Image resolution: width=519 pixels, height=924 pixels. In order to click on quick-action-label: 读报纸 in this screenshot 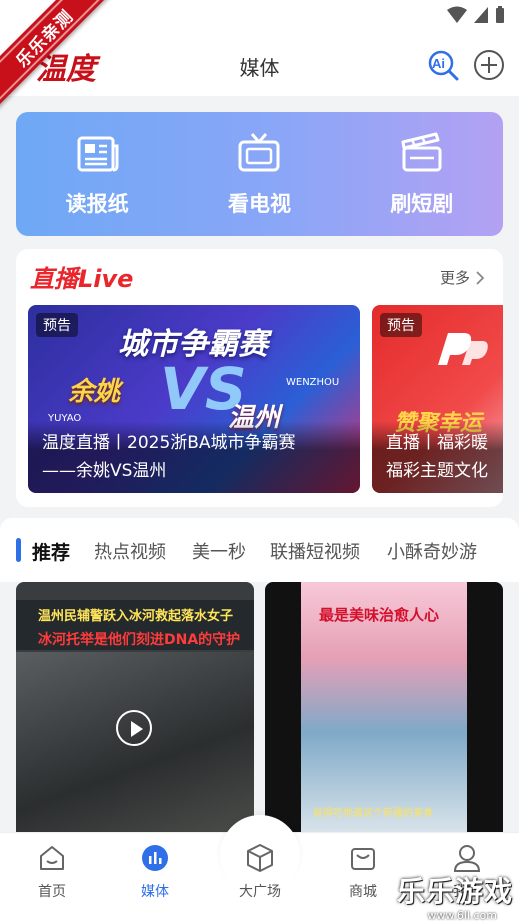, I will do `click(97, 204)`.